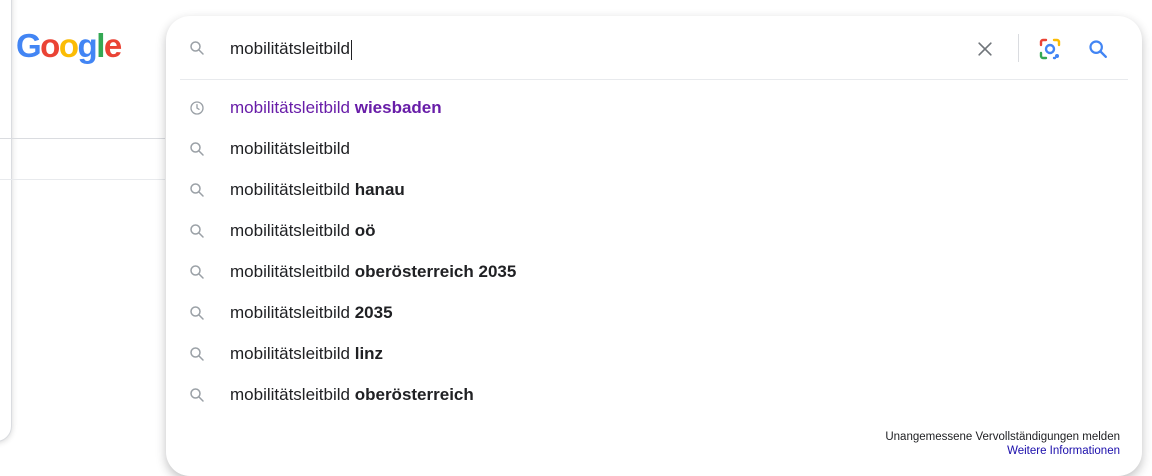 This screenshot has width=1152, height=476. I want to click on suggestion-text: mobilitätsleitbild oberösterreich, so click(352, 394).